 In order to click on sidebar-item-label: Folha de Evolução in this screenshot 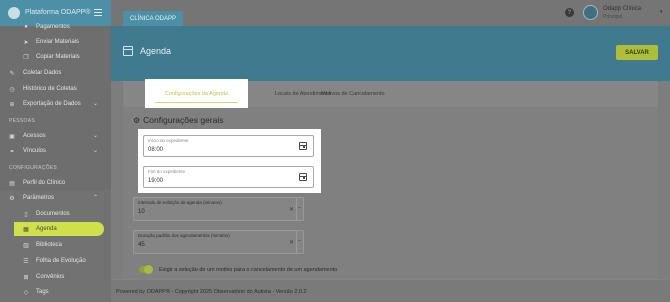, I will do `click(61, 261)`.